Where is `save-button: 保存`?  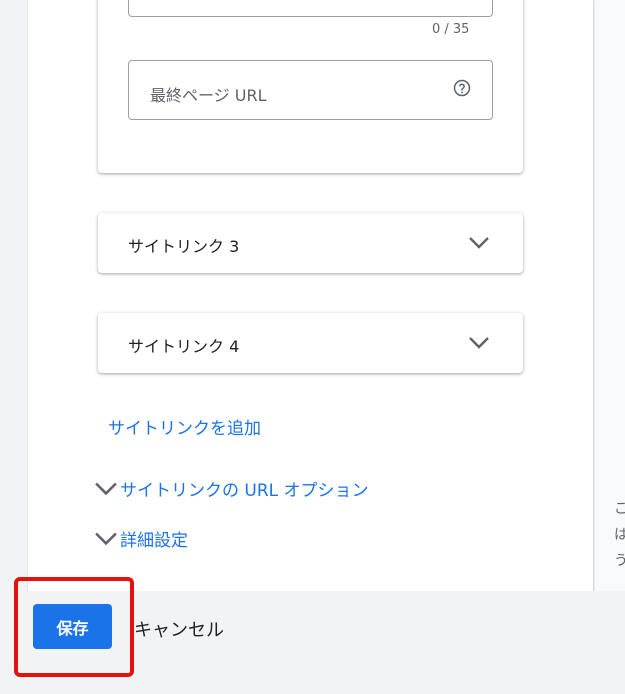 save-button: 保存 is located at coordinates (72, 626).